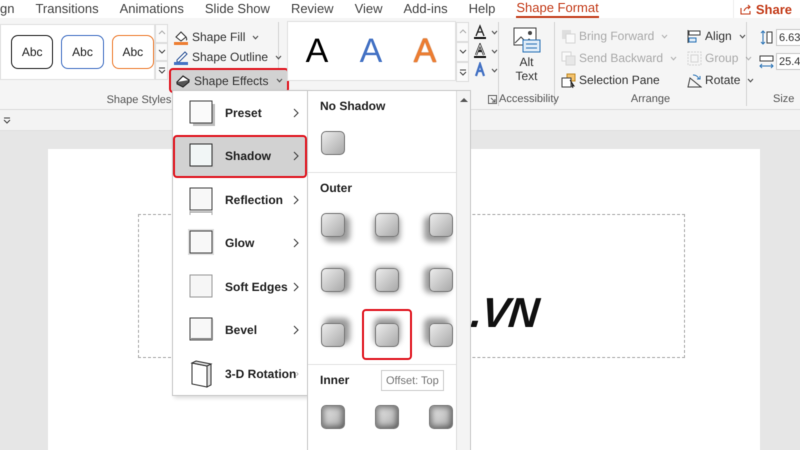 Image resolution: width=800 pixels, height=450 pixels. What do you see at coordinates (568, 58) in the screenshot?
I see `send-backward-icon` at bounding box center [568, 58].